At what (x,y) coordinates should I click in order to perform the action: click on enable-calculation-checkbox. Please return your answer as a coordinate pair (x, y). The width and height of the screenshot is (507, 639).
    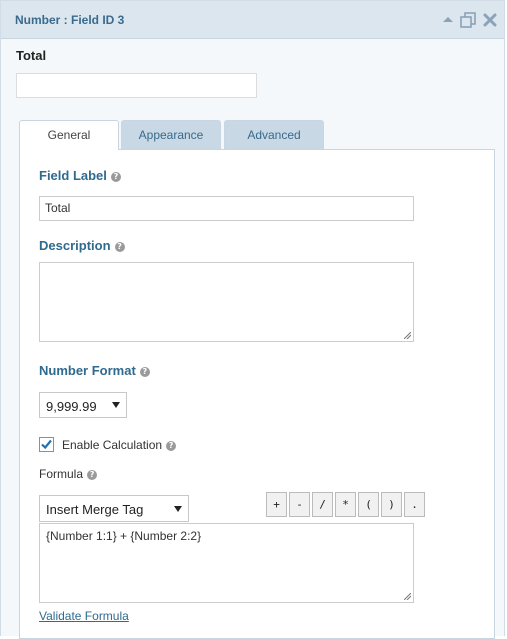
    Looking at the image, I should click on (46, 444).